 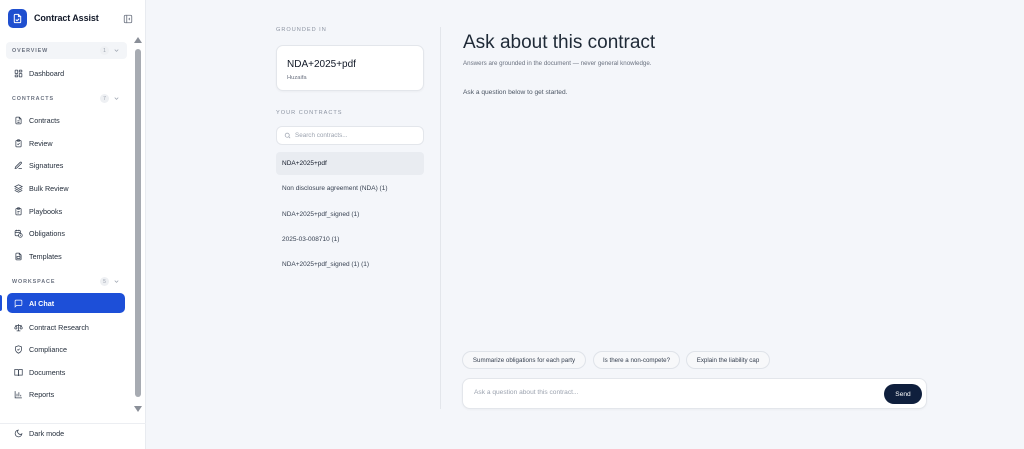 I want to click on sidebar-item-label: Review, so click(x=41, y=143).